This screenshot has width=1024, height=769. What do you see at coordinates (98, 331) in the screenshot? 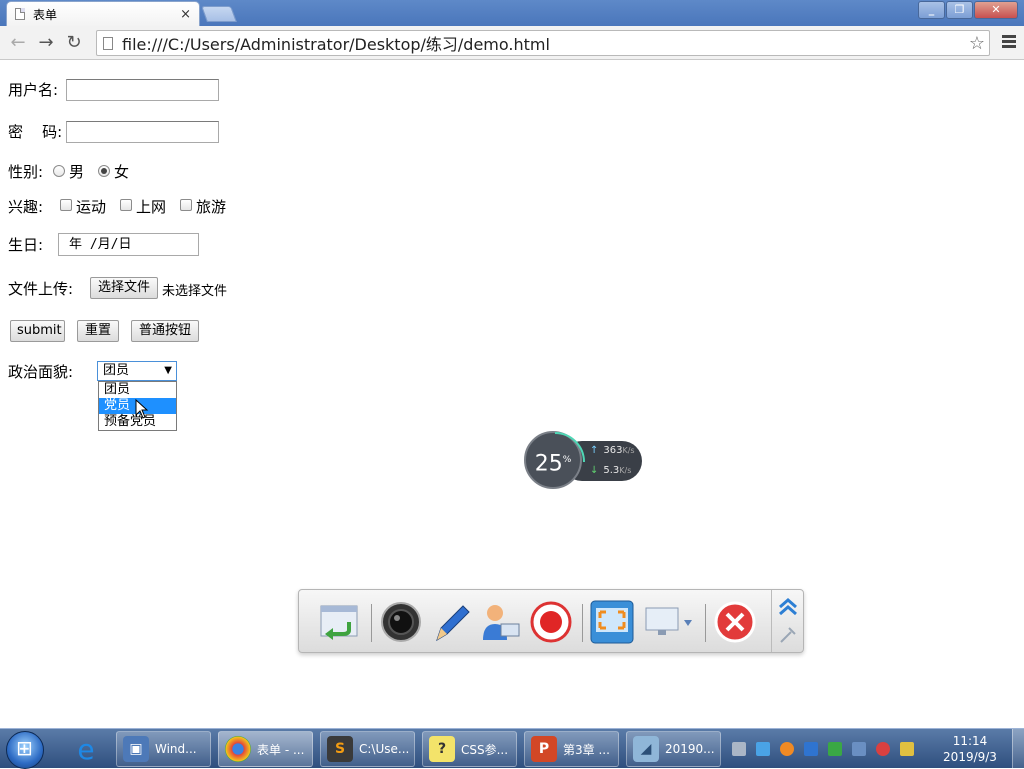
I see `reset-button: 重置` at bounding box center [98, 331].